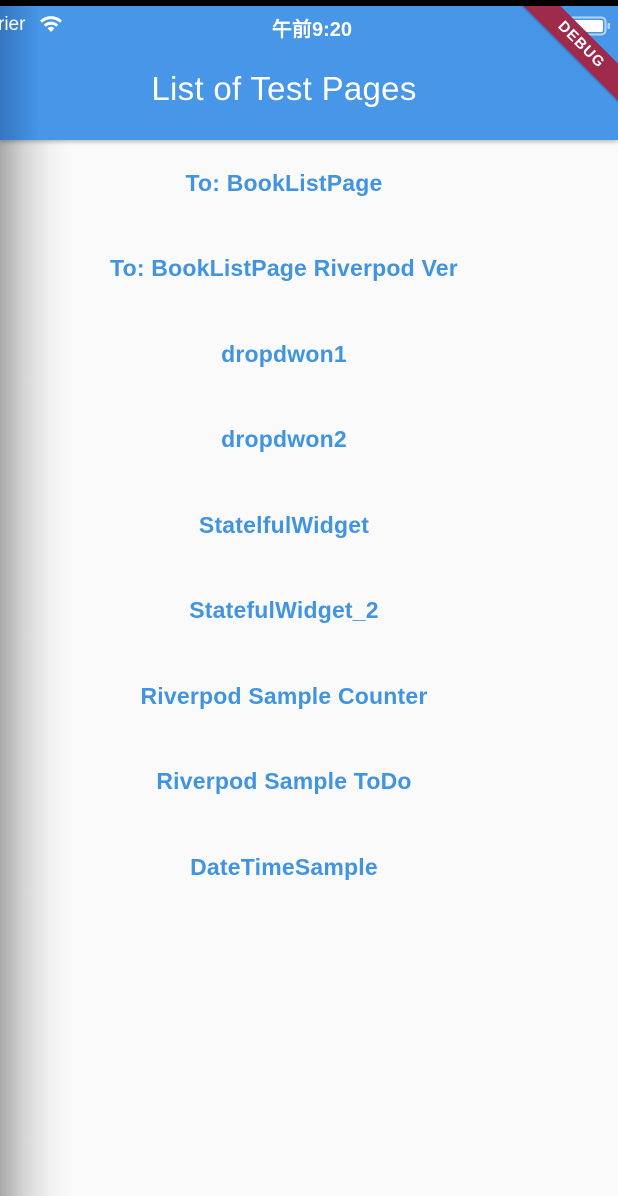 The image size is (618, 1196). What do you see at coordinates (284, 782) in the screenshot?
I see `list-item-riverpod-todo: Riverpod Sample ToDo` at bounding box center [284, 782].